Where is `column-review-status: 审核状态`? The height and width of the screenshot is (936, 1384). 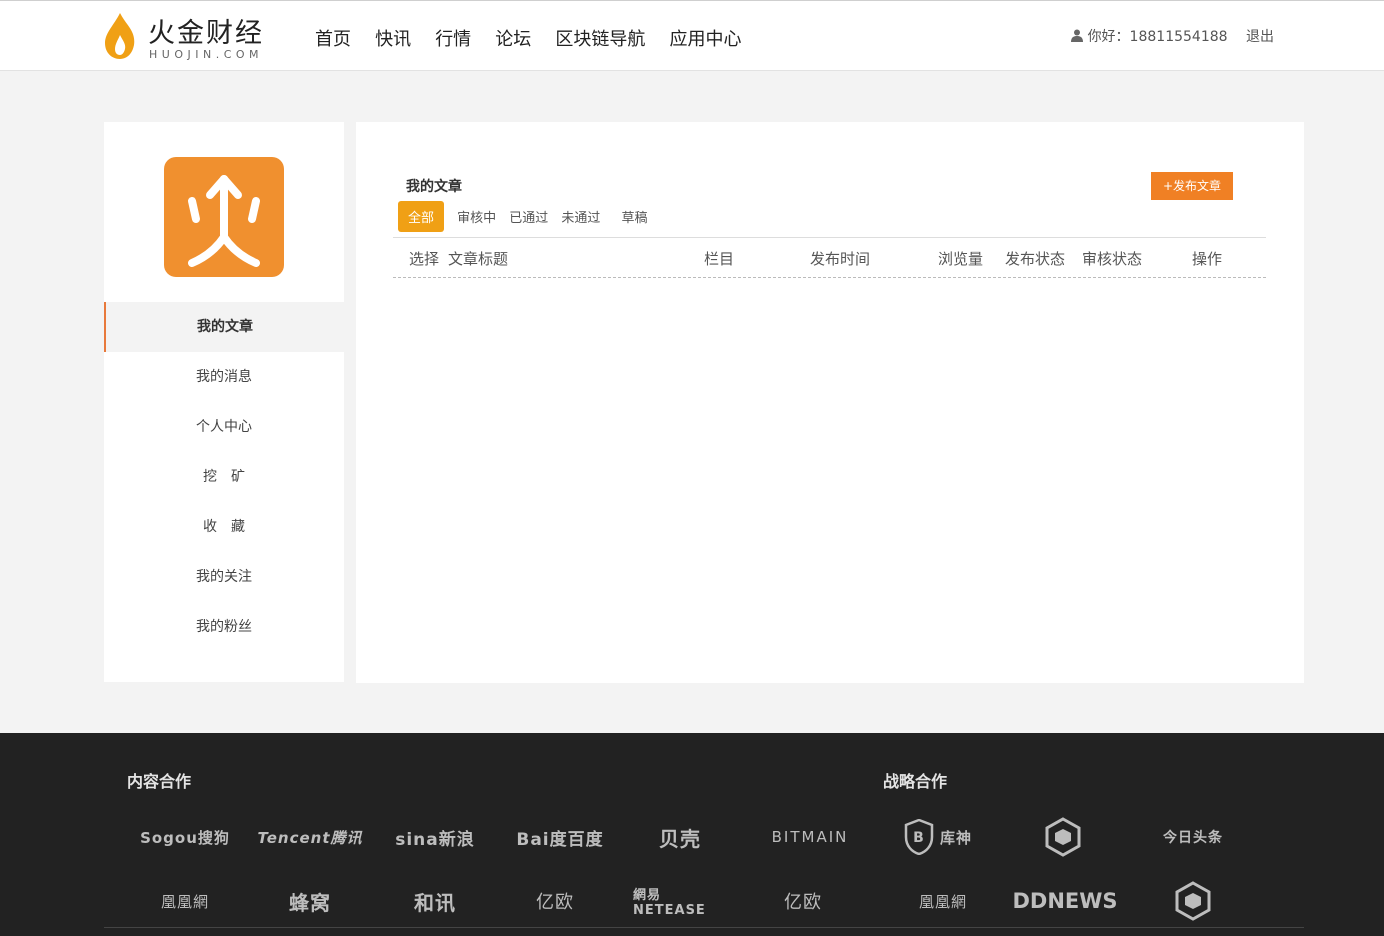 column-review-status: 审核状态 is located at coordinates (1112, 259).